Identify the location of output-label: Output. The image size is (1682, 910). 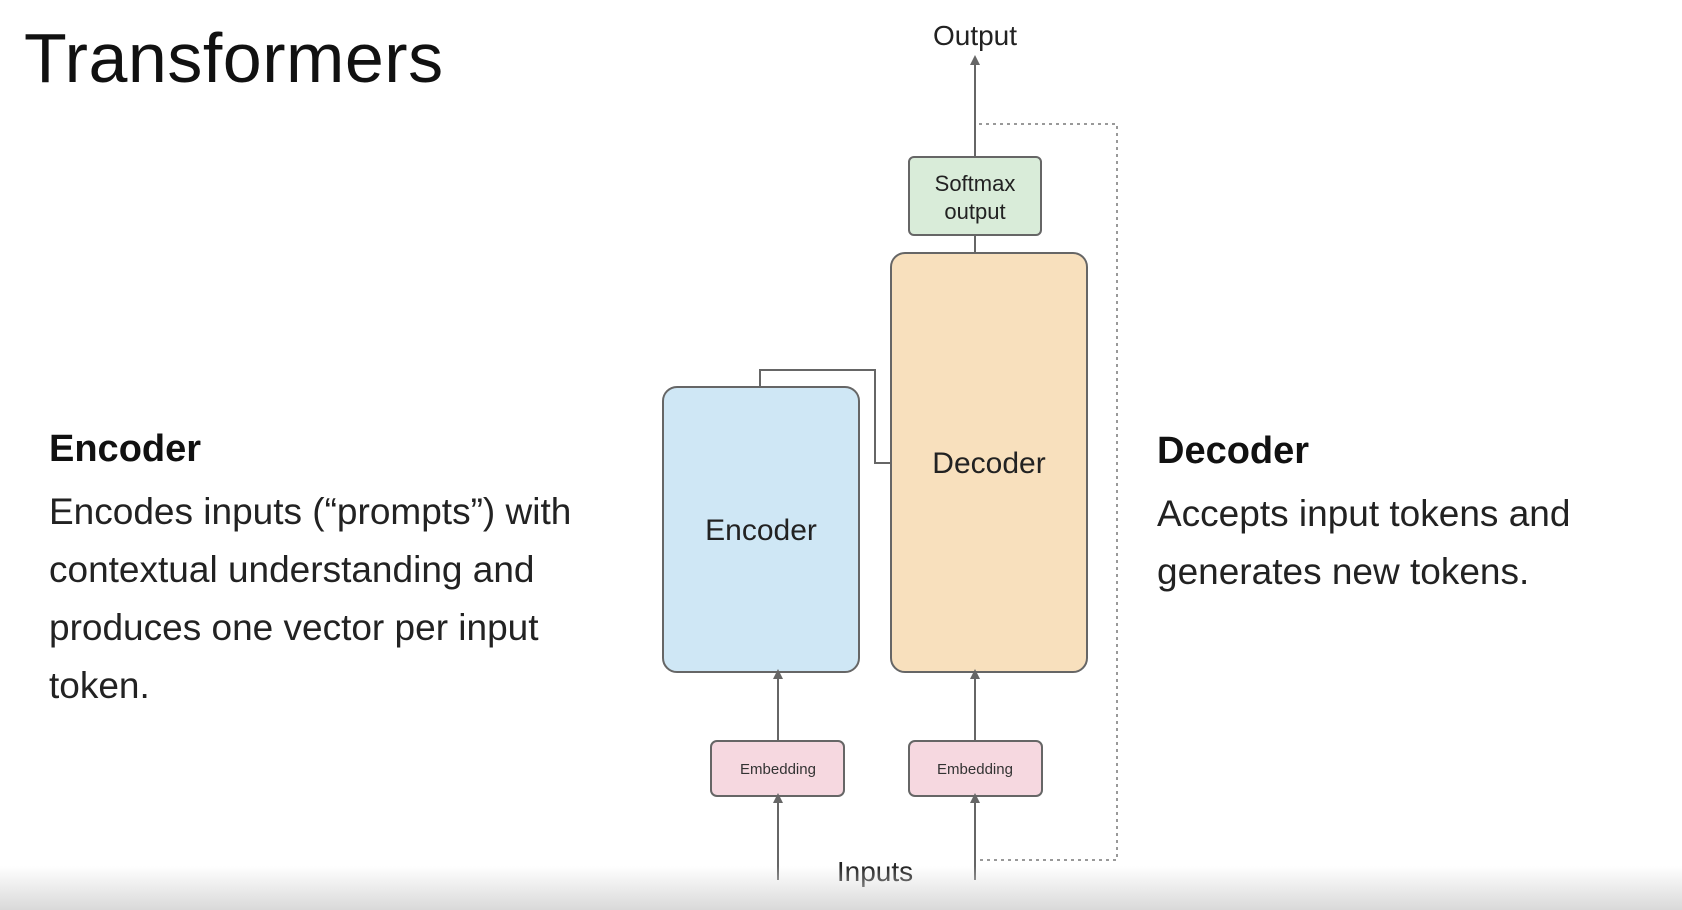
(975, 35).